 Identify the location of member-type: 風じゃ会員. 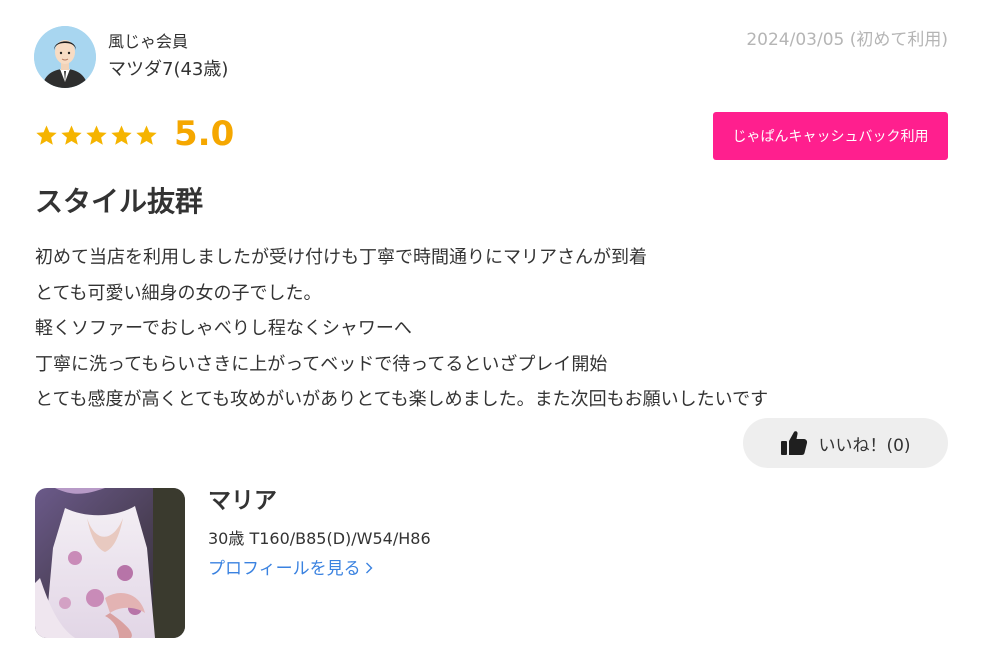
(148, 41).